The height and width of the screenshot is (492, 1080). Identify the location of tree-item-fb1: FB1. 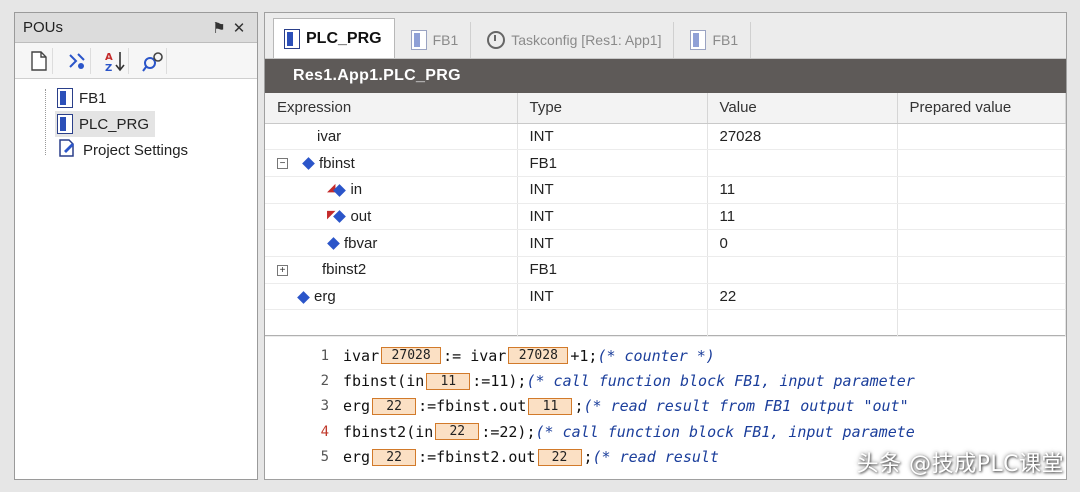
(84, 98).